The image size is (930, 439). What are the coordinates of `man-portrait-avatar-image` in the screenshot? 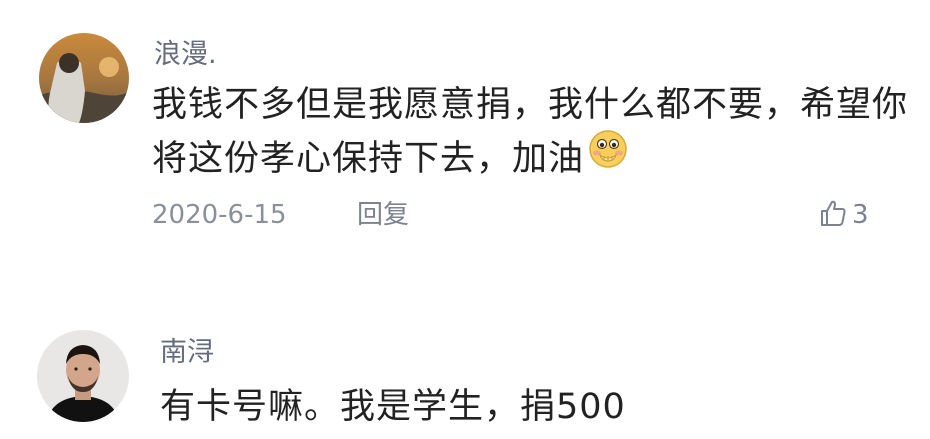 It's located at (83, 376).